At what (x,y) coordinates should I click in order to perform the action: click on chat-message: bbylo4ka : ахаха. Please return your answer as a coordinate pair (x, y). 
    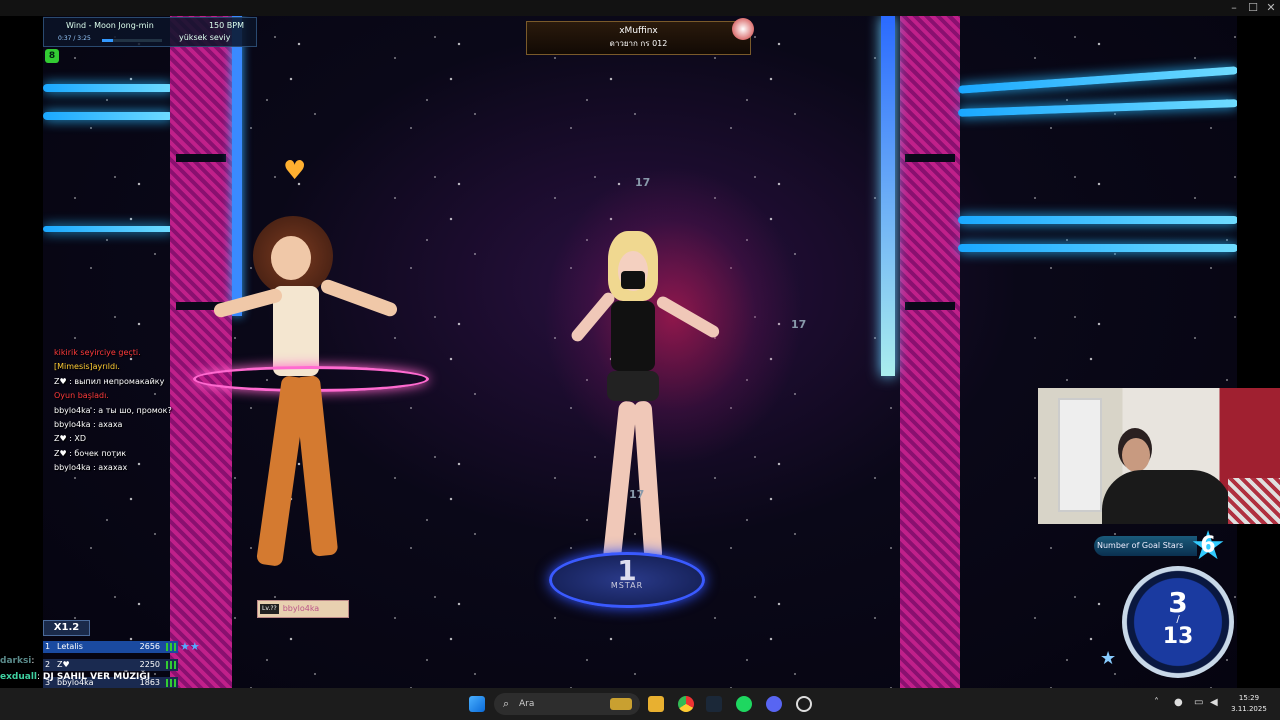
    Looking at the image, I should click on (88, 425).